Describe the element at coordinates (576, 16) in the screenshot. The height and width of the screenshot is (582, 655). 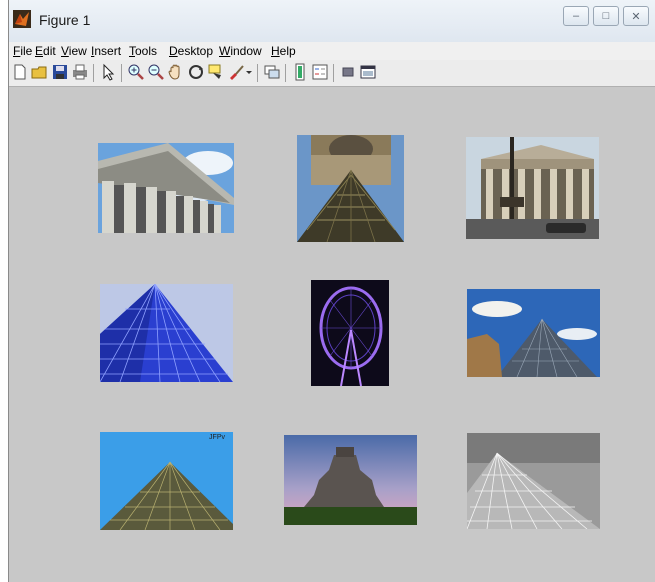
I see `minimize-button: –` at that location.